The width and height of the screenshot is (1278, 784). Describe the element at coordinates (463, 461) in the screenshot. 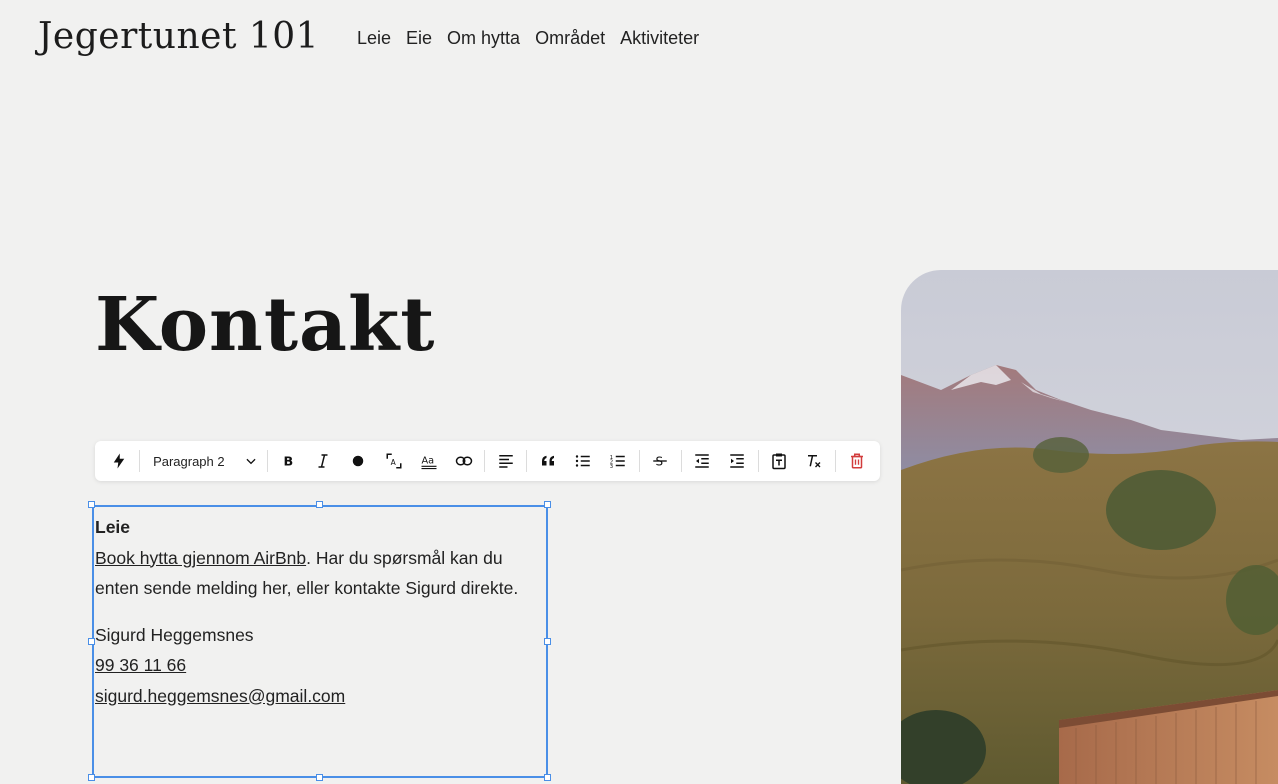

I see `link-icon` at that location.